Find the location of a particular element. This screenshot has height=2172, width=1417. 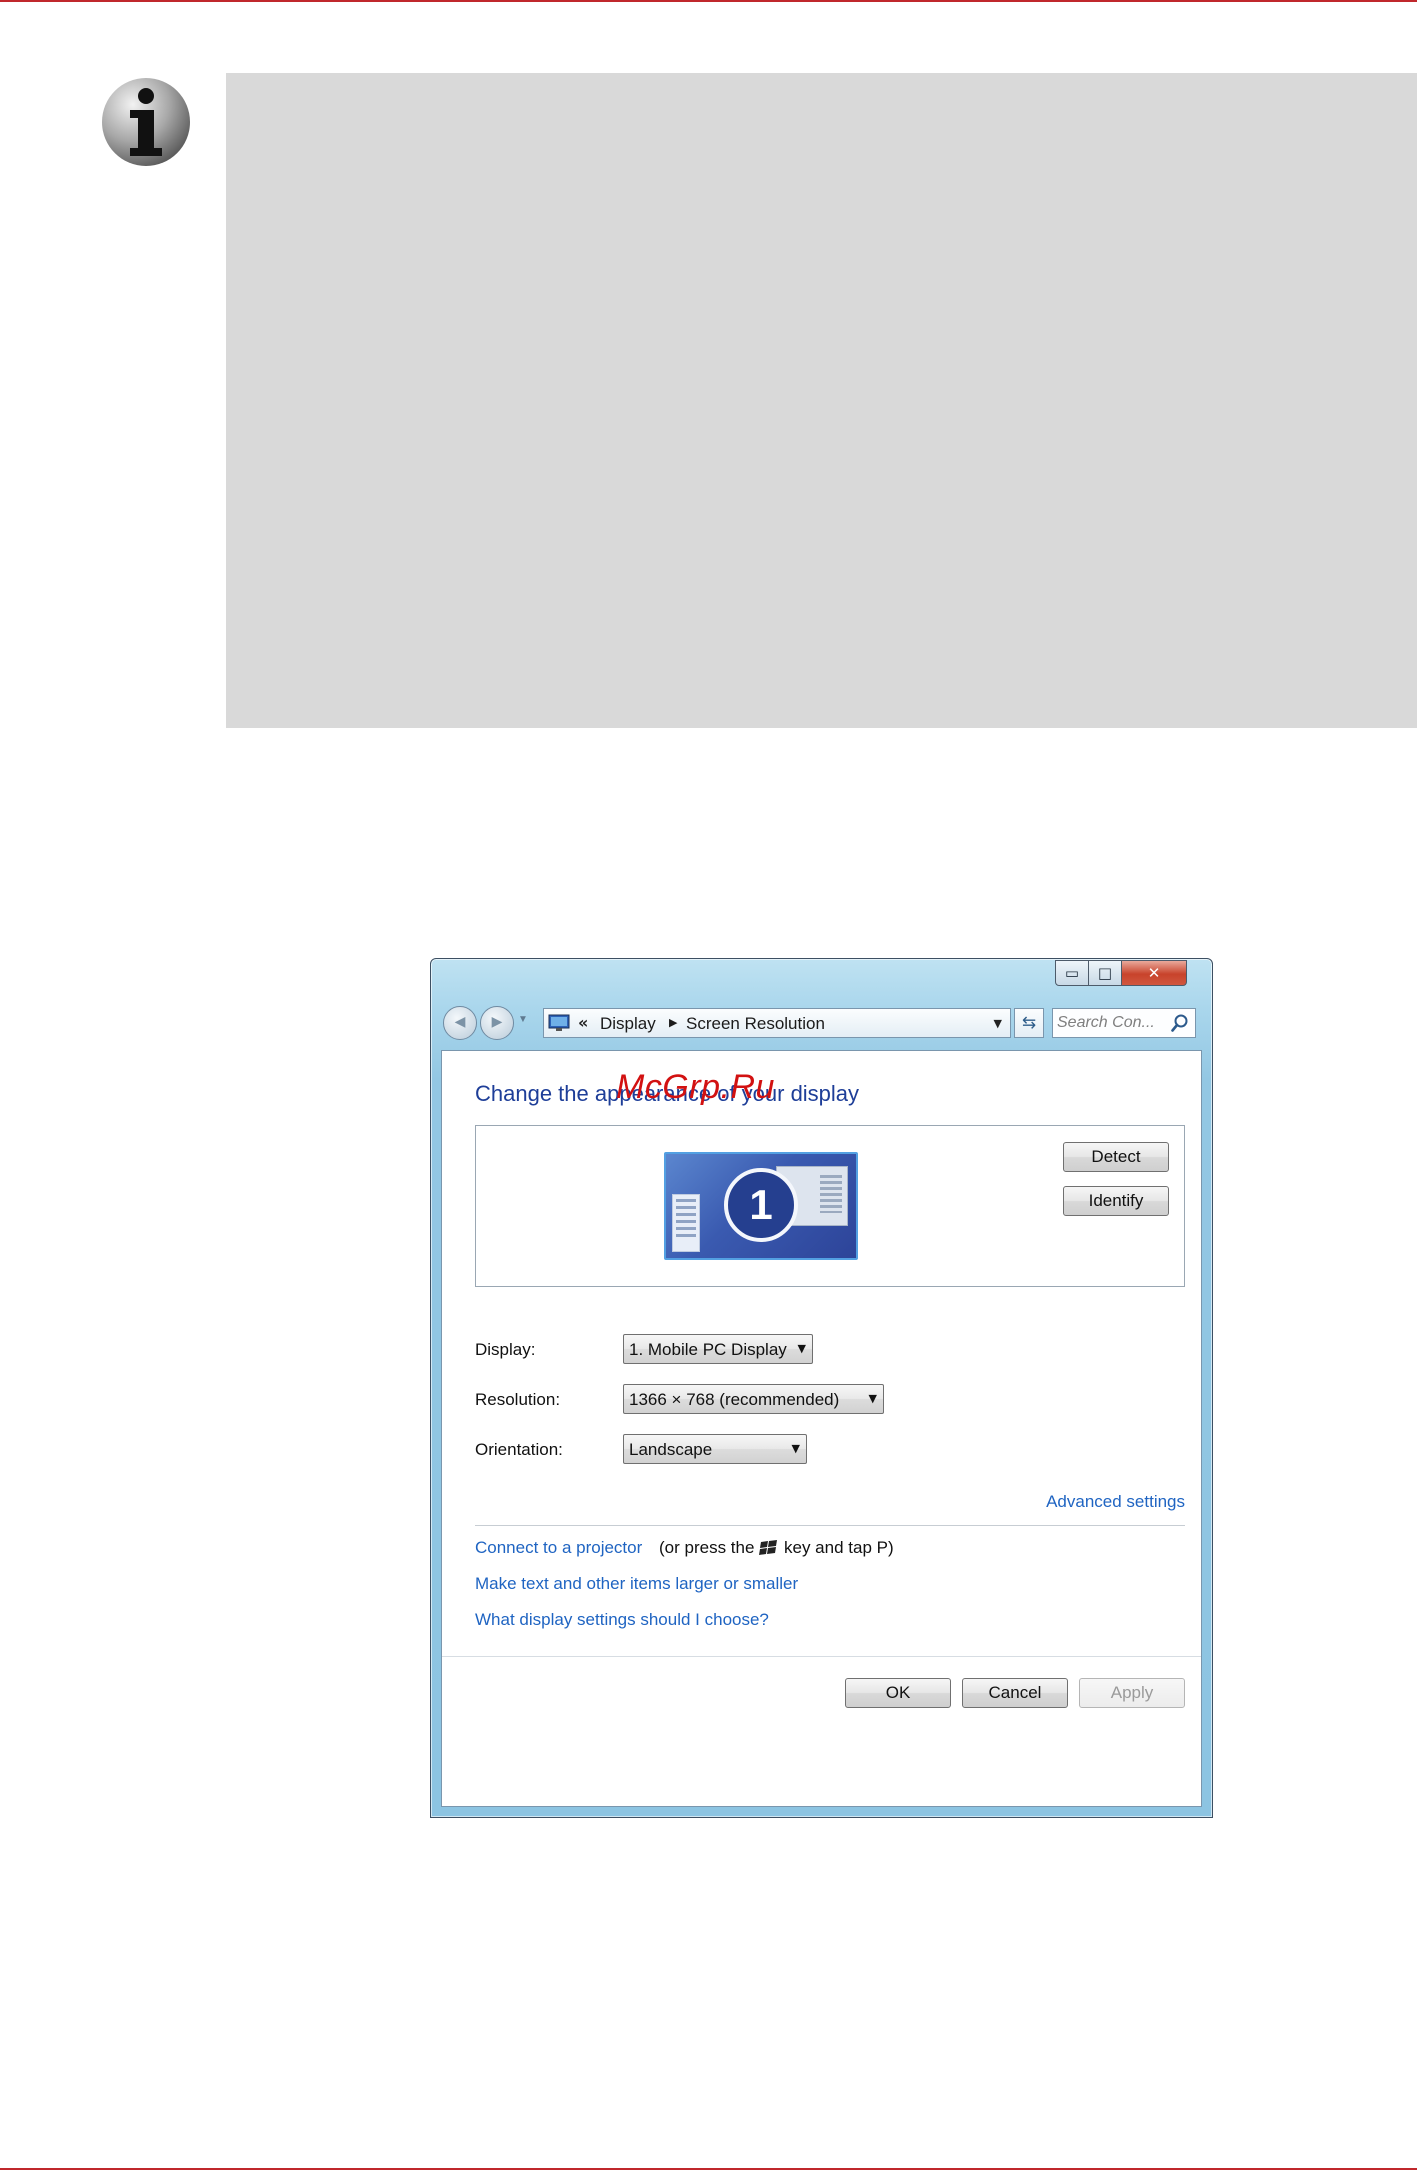

search-icon is located at coordinates (1180, 1023).